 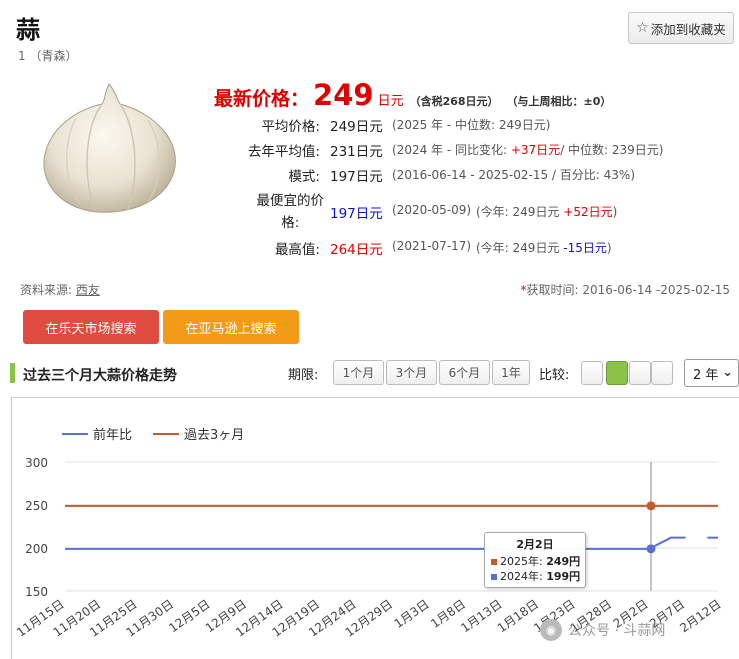 I want to click on series-point-recent, so click(x=651, y=506).